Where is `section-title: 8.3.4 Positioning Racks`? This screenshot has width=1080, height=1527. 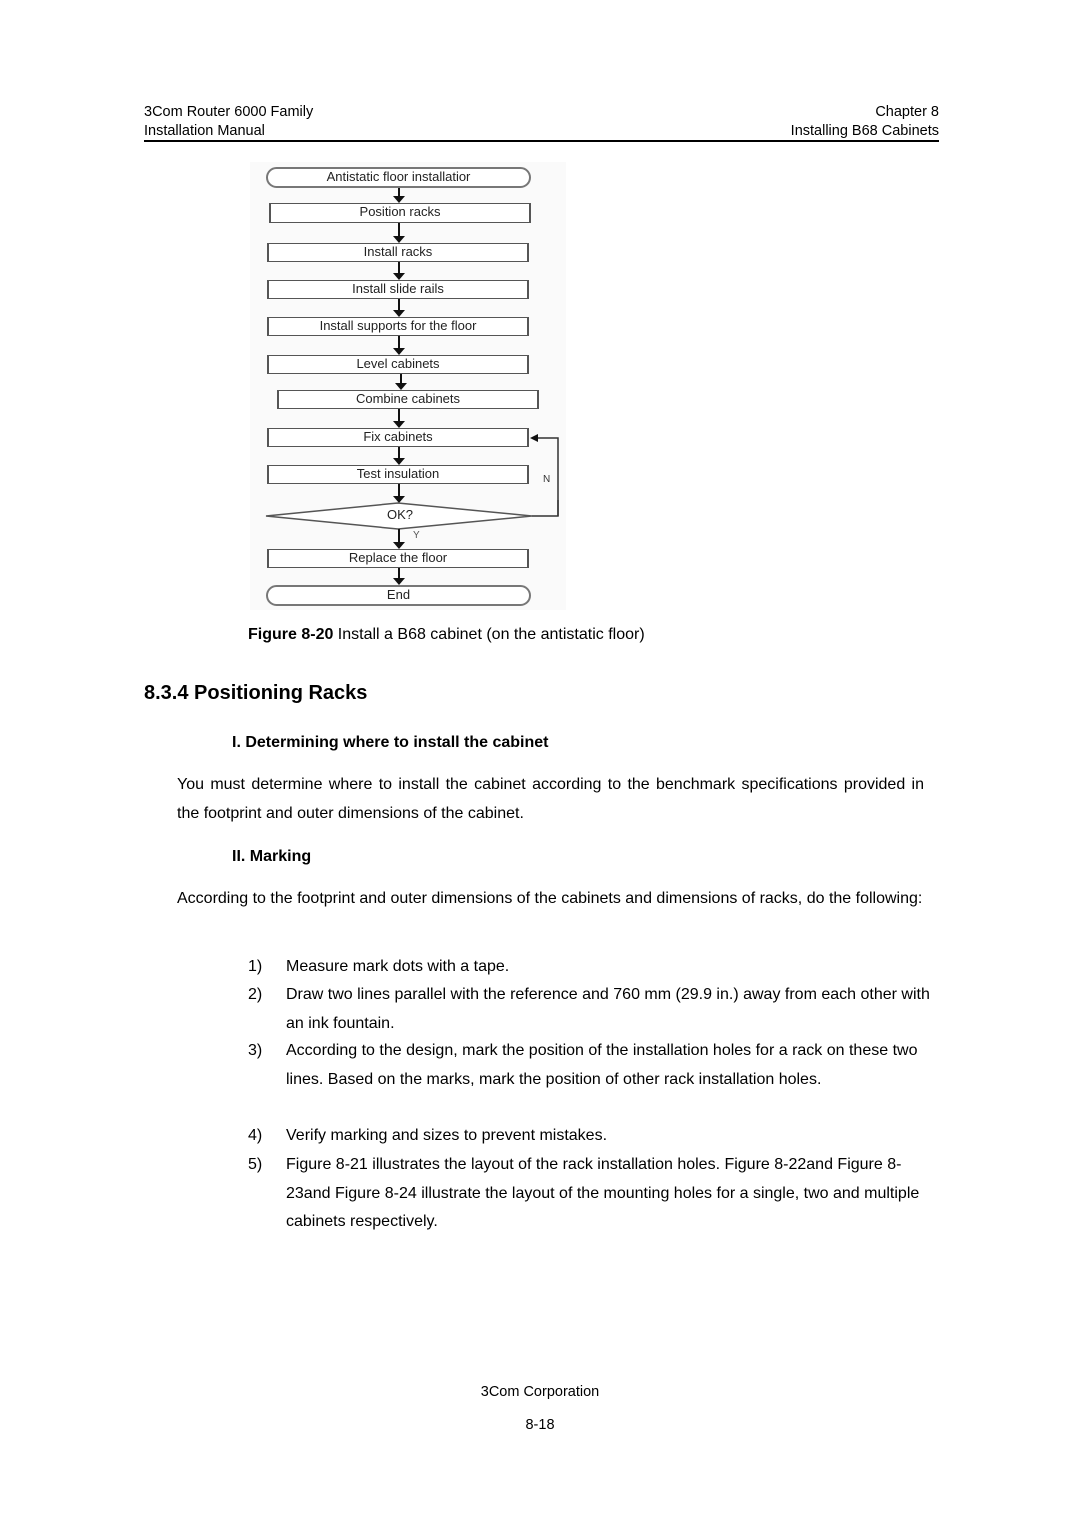
section-title: 8.3.4 Positioning Racks is located at coordinates (256, 693).